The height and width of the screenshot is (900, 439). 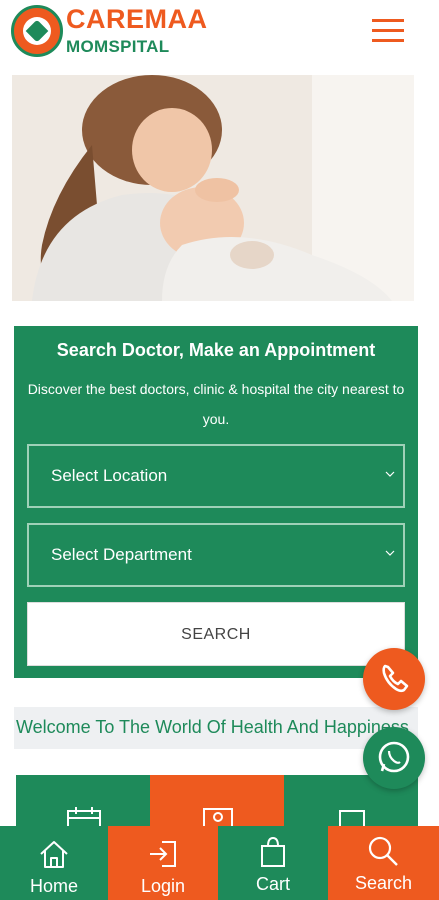 What do you see at coordinates (137, 19) in the screenshot?
I see `brand-name: CAREMAA` at bounding box center [137, 19].